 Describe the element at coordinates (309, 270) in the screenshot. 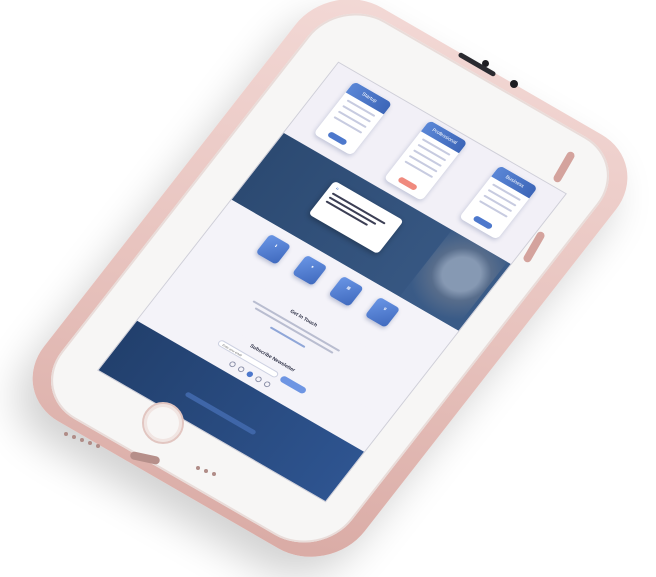

I see `heart-icon: ♥` at that location.